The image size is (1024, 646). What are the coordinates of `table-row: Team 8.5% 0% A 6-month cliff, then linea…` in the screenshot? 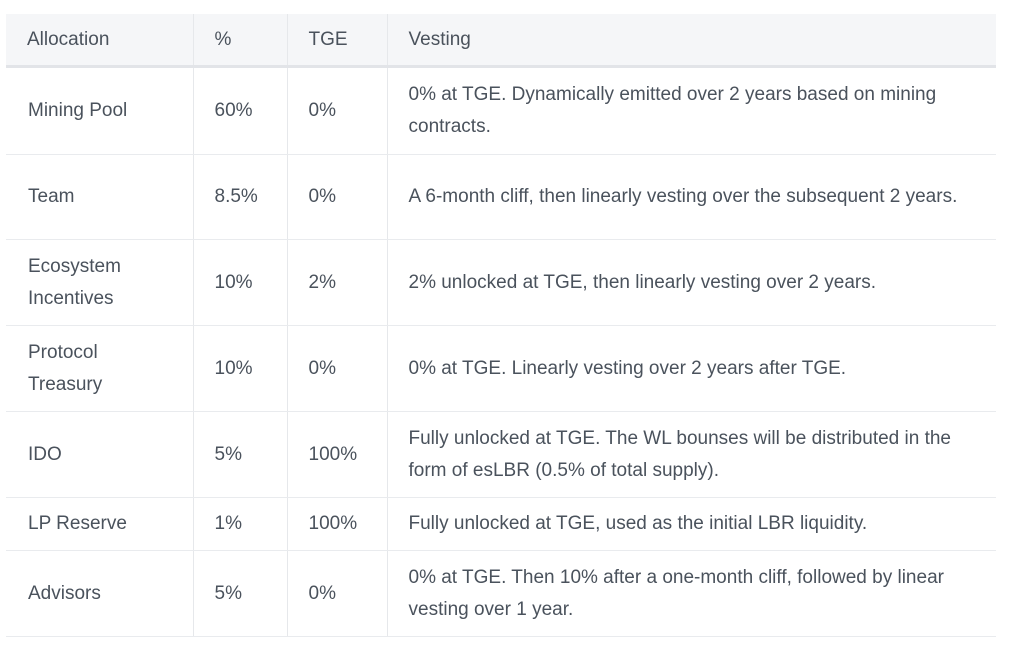 It's located at (501, 197).